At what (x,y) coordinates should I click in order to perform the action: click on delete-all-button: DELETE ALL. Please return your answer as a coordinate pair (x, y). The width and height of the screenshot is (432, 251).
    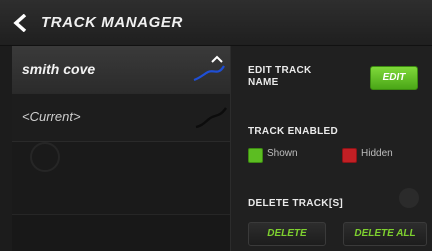
    Looking at the image, I should click on (385, 234).